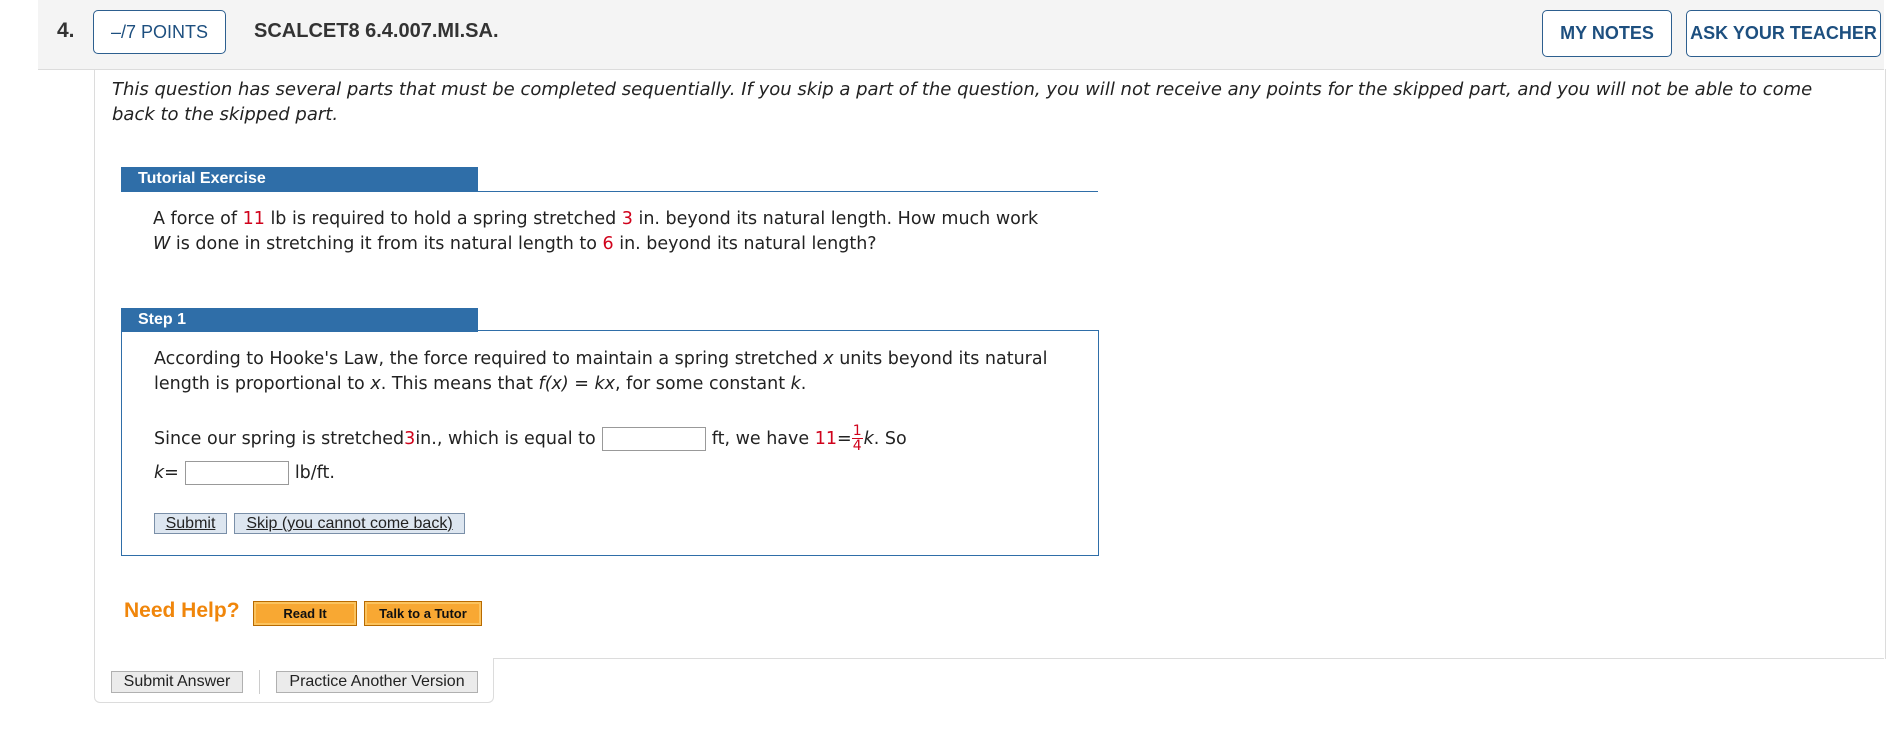 This screenshot has width=1887, height=737. What do you see at coordinates (857, 438) in the screenshot?
I see `fraction: 14` at bounding box center [857, 438].